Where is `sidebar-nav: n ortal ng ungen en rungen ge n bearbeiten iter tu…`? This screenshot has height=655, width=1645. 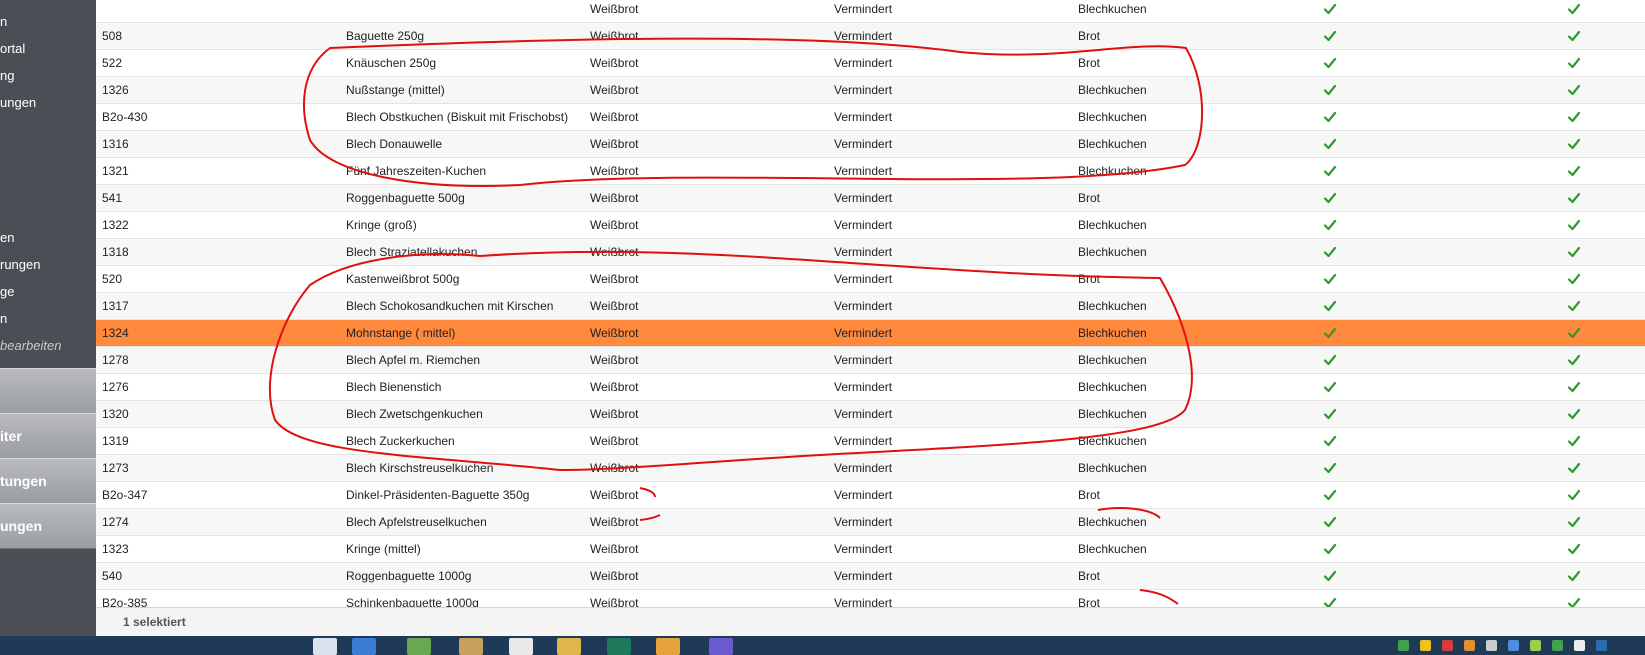
sidebar-nav: n ortal ng ungen en rungen ge n bearbeiten iter tu… is located at coordinates (48, 318).